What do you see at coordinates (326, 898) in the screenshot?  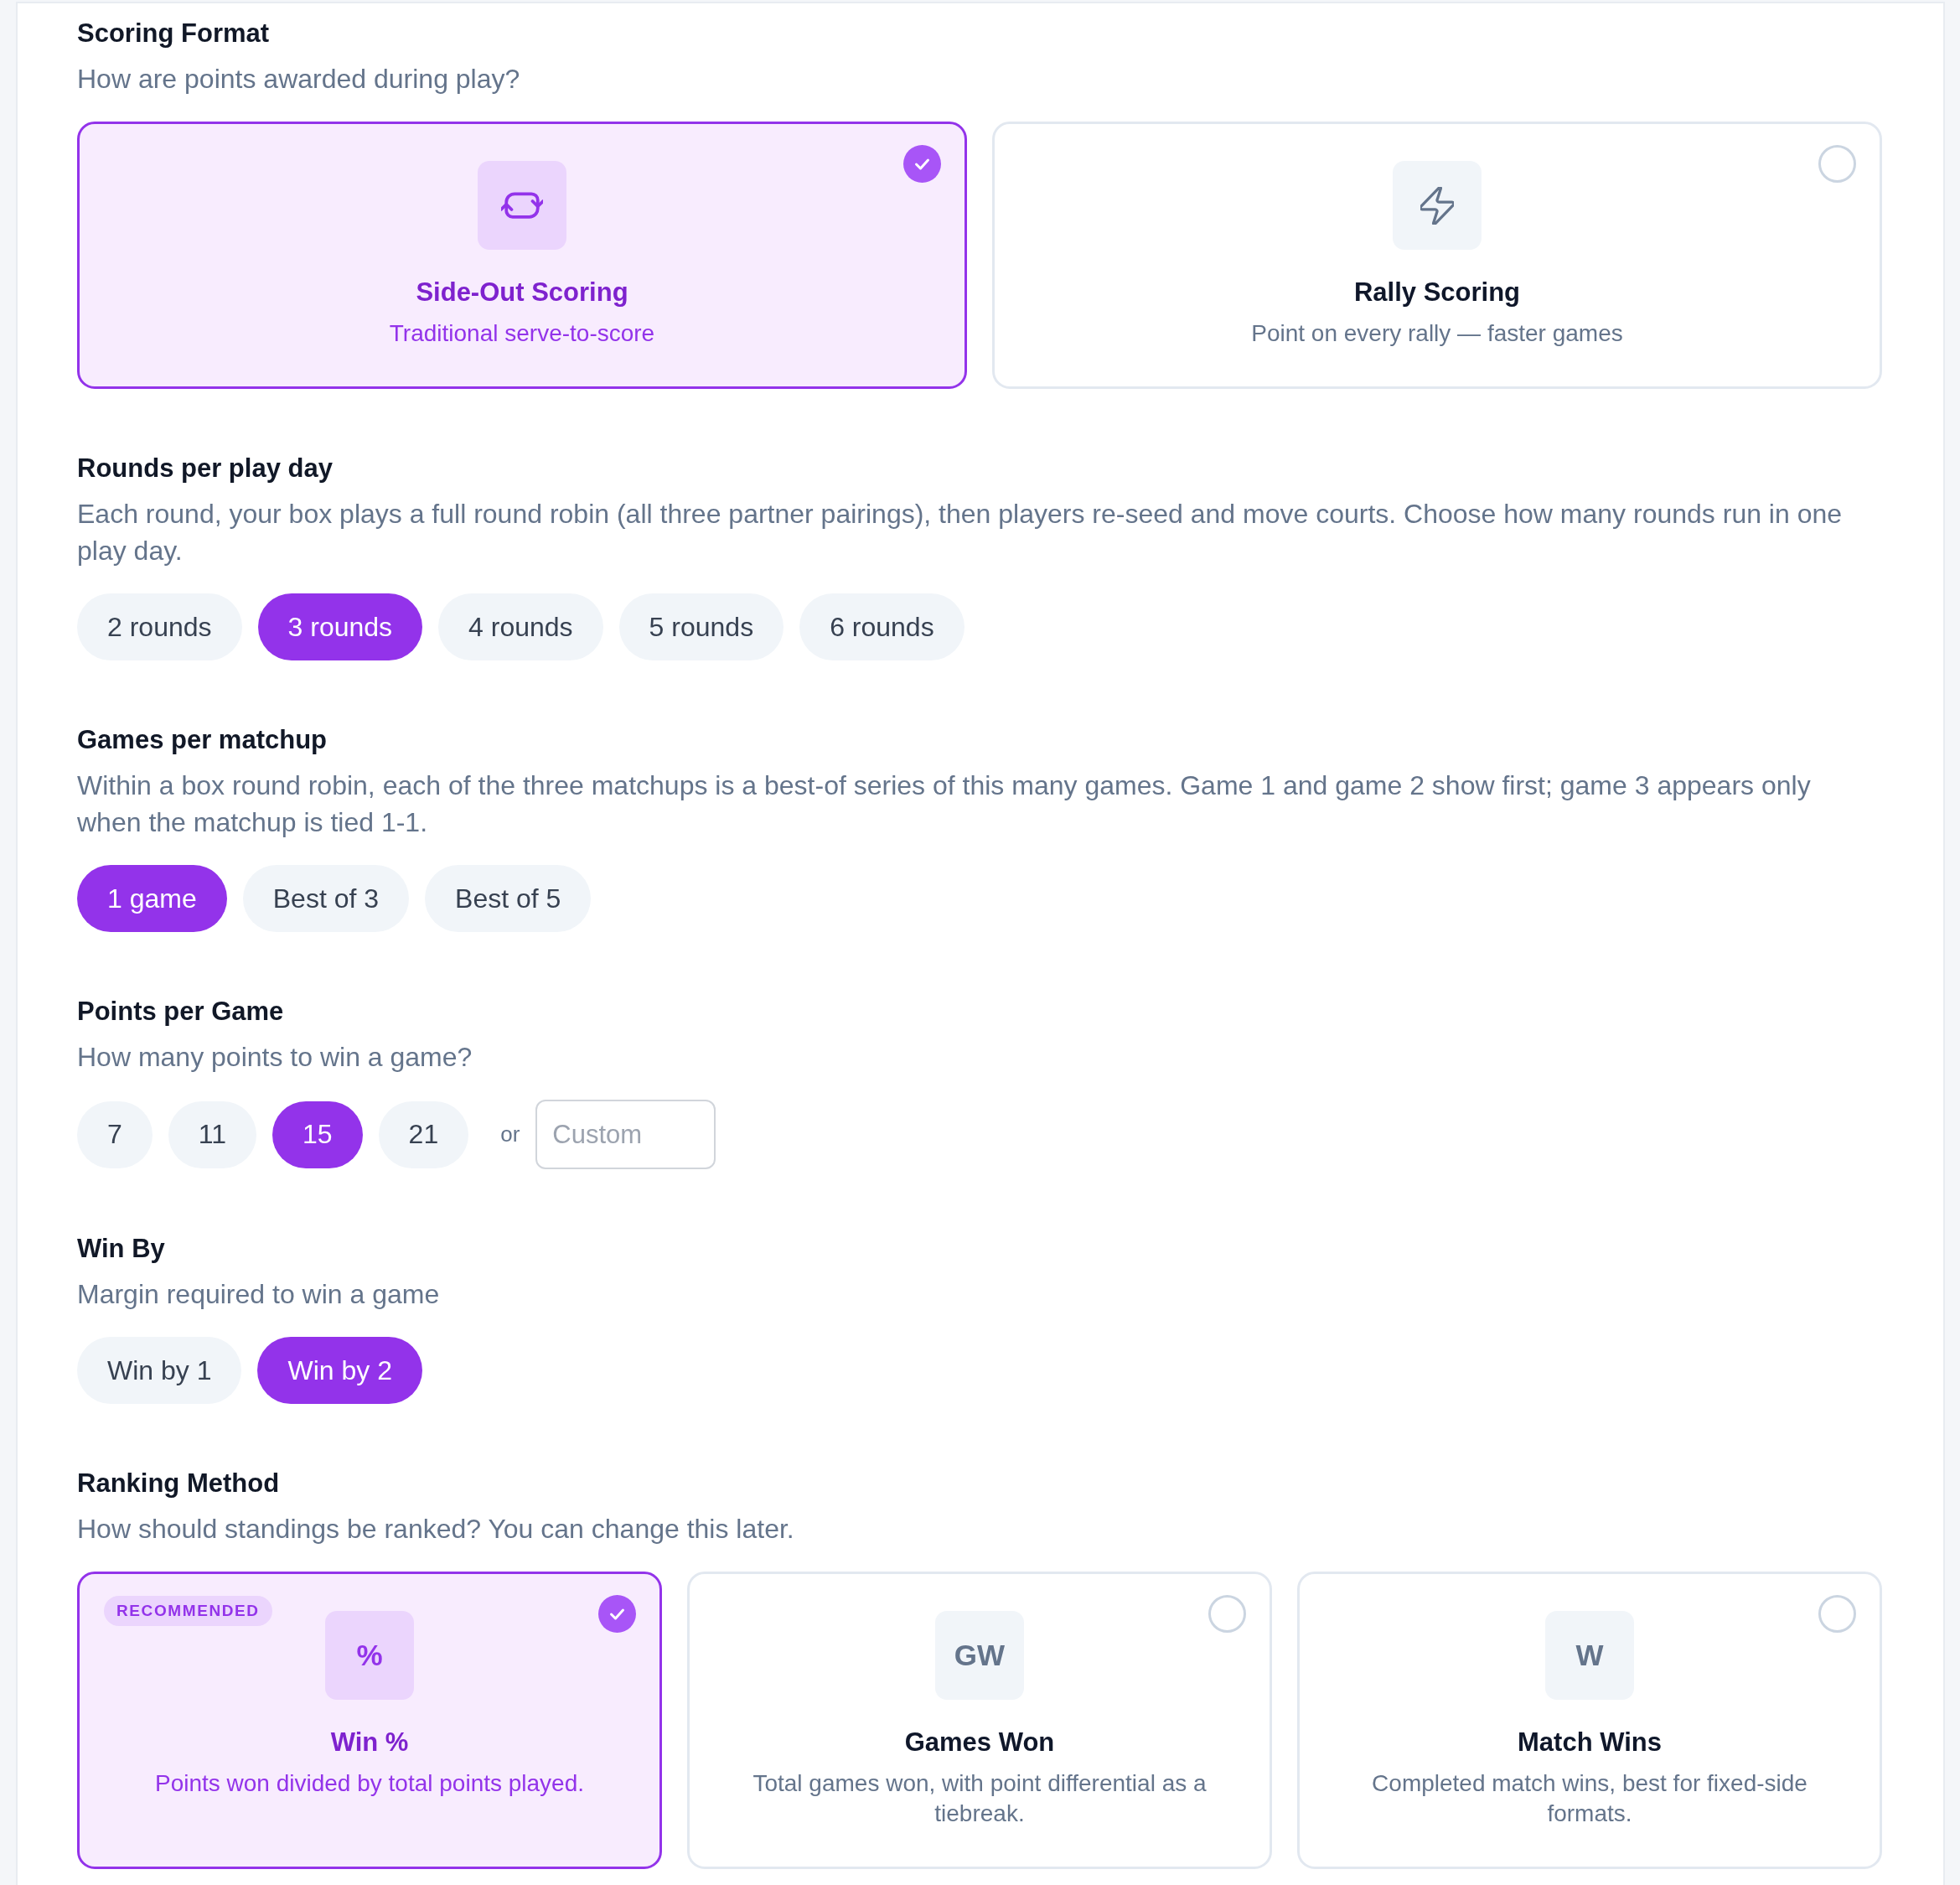 I see `option-button: Best of 3` at bounding box center [326, 898].